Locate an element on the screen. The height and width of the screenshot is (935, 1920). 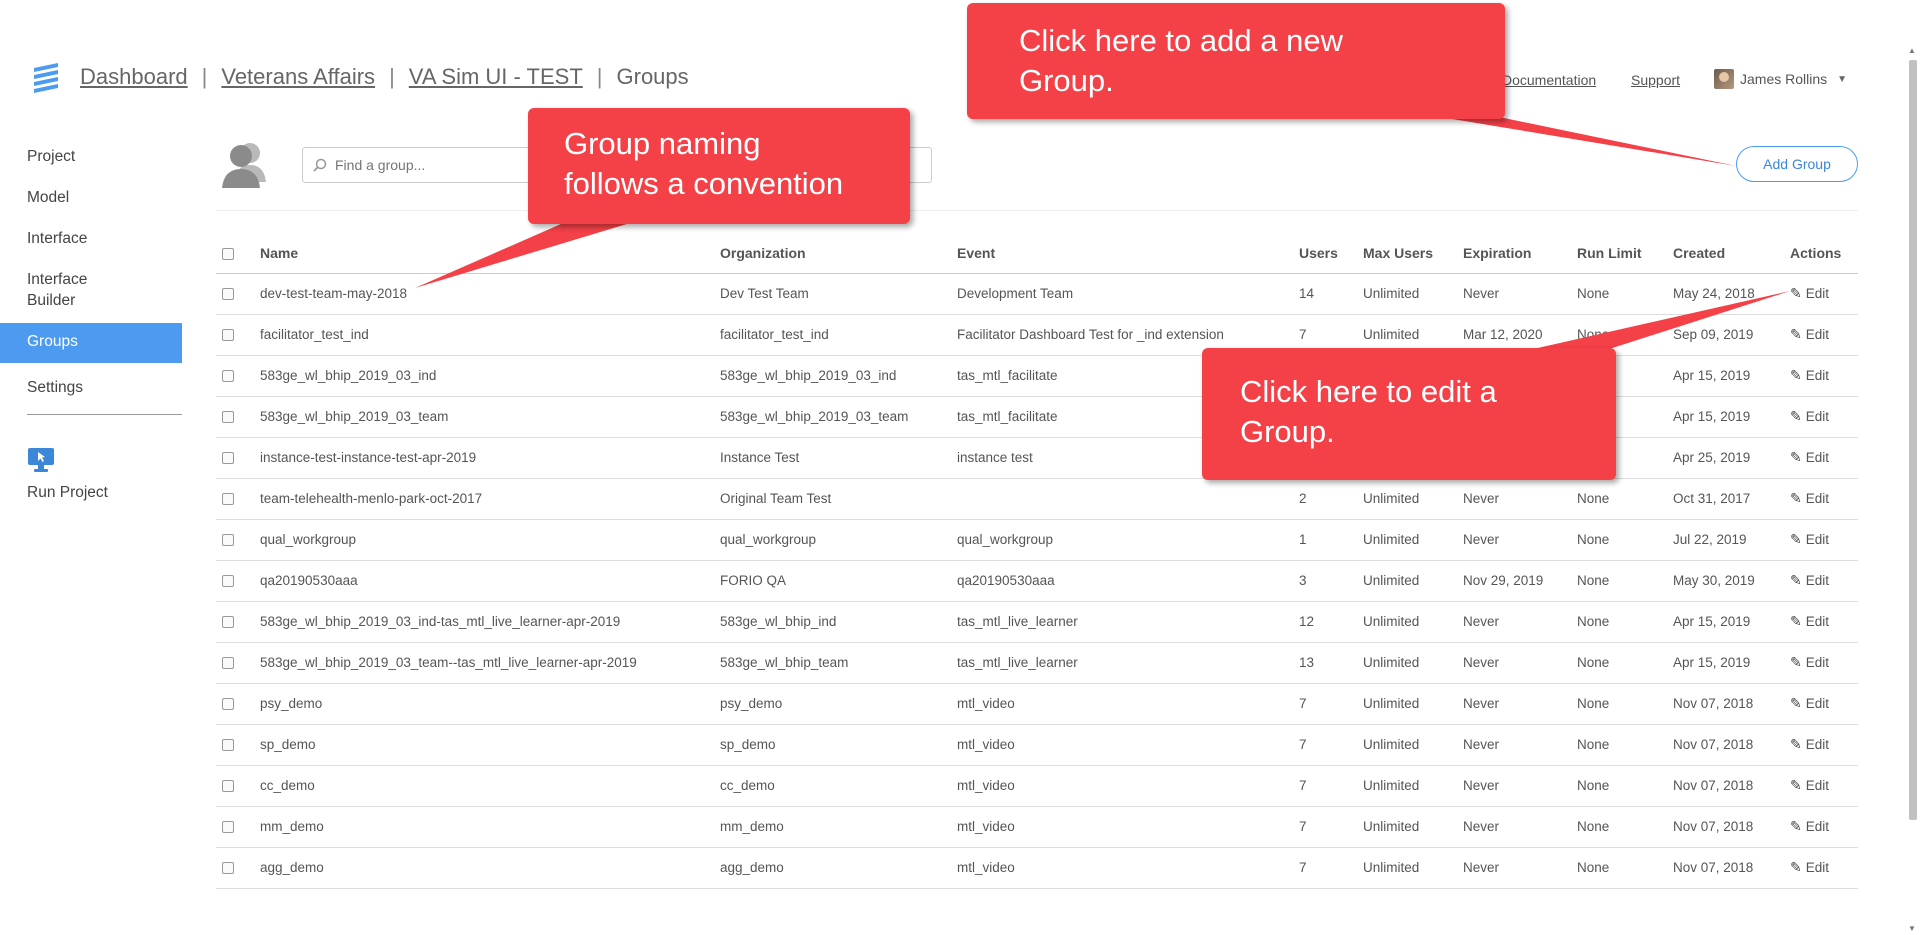
col-header-users: Users is located at coordinates (1331, 253).